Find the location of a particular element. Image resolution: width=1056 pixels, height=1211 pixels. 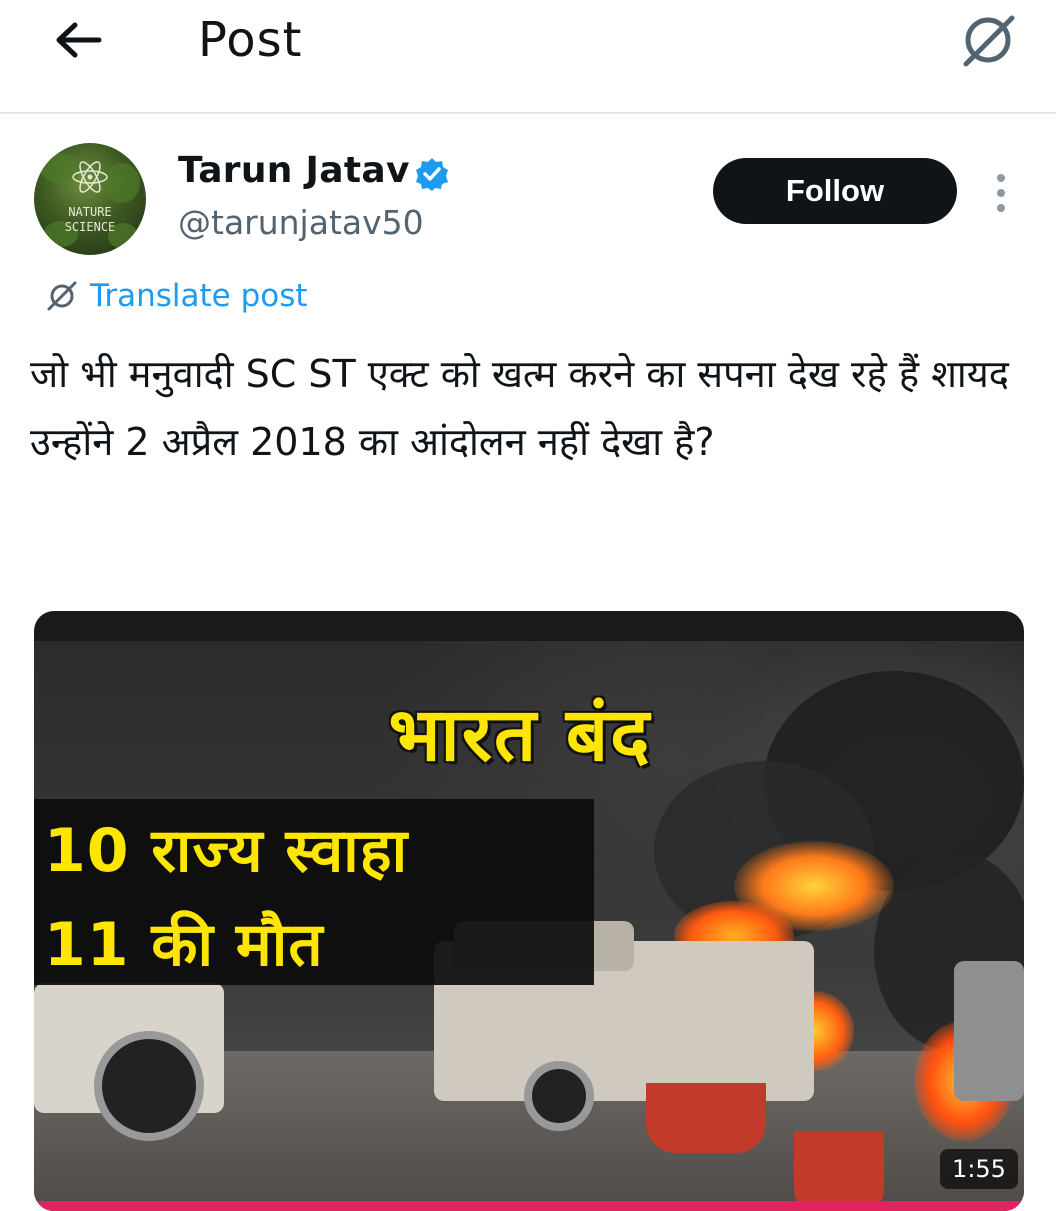

translate-post-link: Translate post is located at coordinates (176, 296).